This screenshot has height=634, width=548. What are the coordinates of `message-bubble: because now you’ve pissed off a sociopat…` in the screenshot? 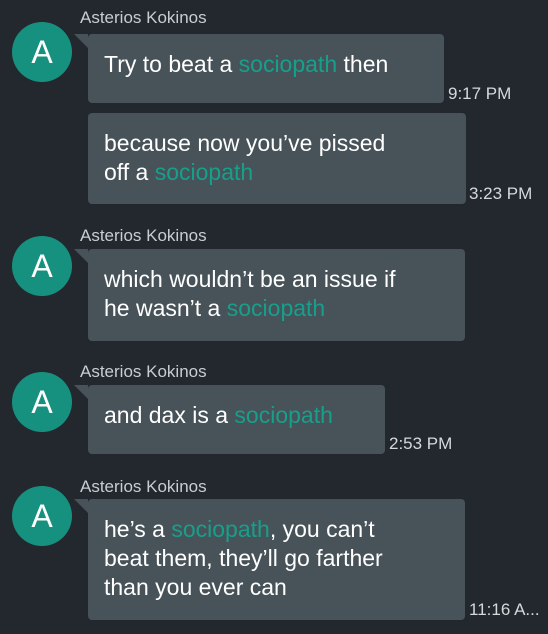 It's located at (277, 158).